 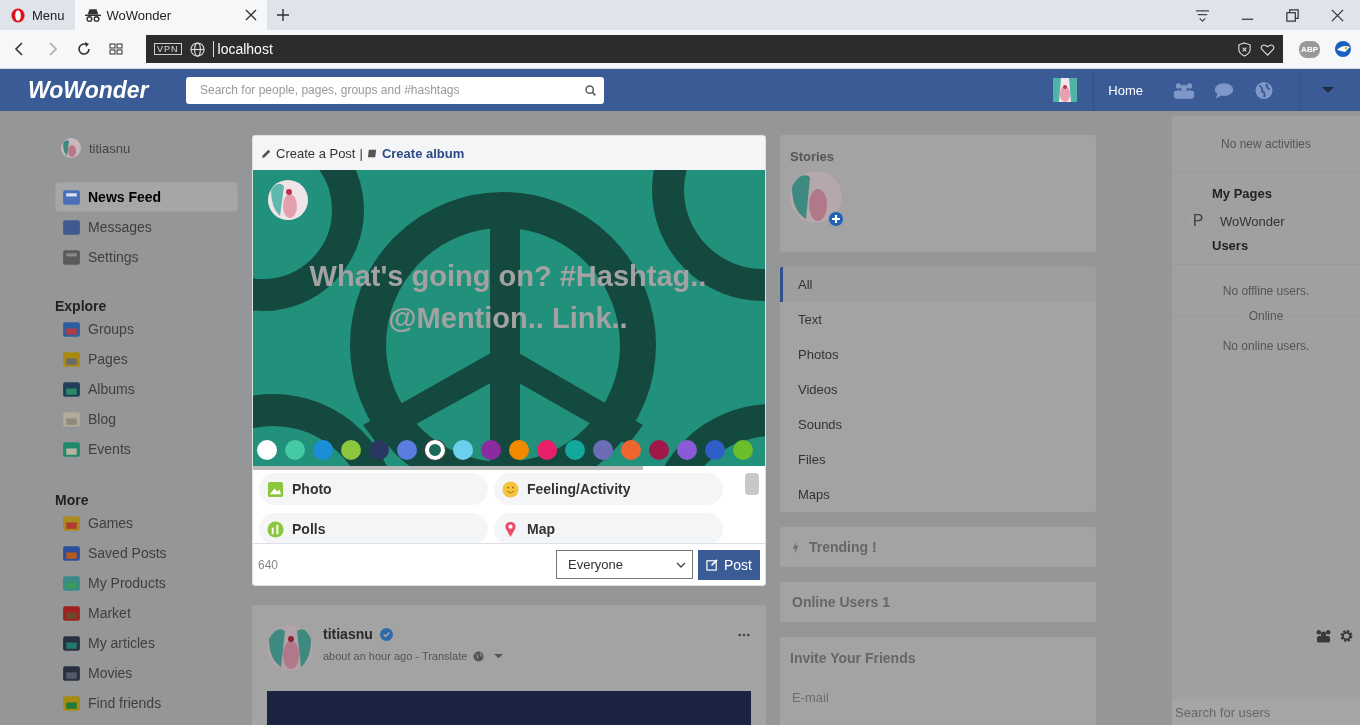 What do you see at coordinates (1245, 49) in the screenshot?
I see `shield-icon` at bounding box center [1245, 49].